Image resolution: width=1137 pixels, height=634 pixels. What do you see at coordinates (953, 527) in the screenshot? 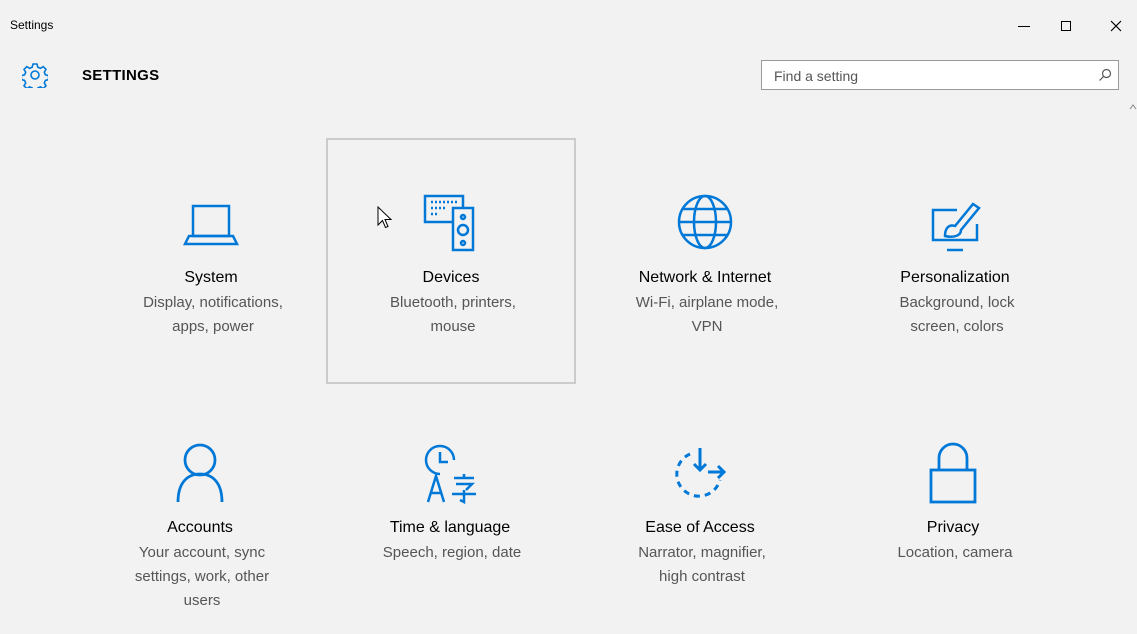
I see `tile-title: Privacy` at bounding box center [953, 527].